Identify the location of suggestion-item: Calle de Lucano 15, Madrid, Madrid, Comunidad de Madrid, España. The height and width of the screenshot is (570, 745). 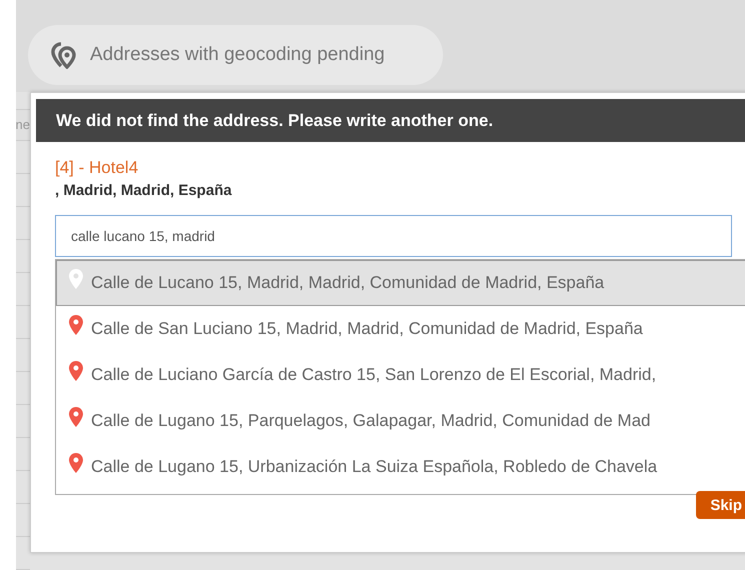
(400, 283).